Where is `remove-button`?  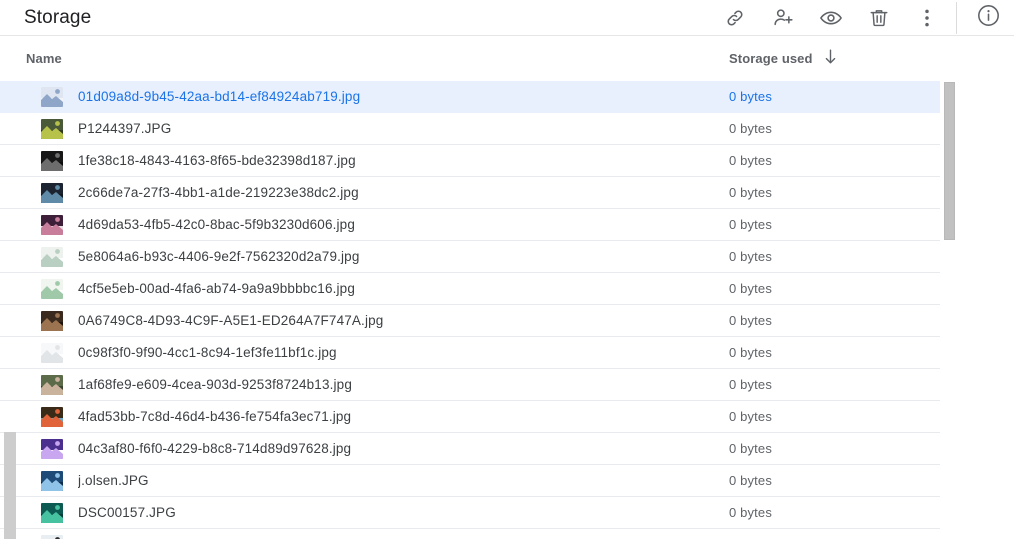 remove-button is located at coordinates (879, 18).